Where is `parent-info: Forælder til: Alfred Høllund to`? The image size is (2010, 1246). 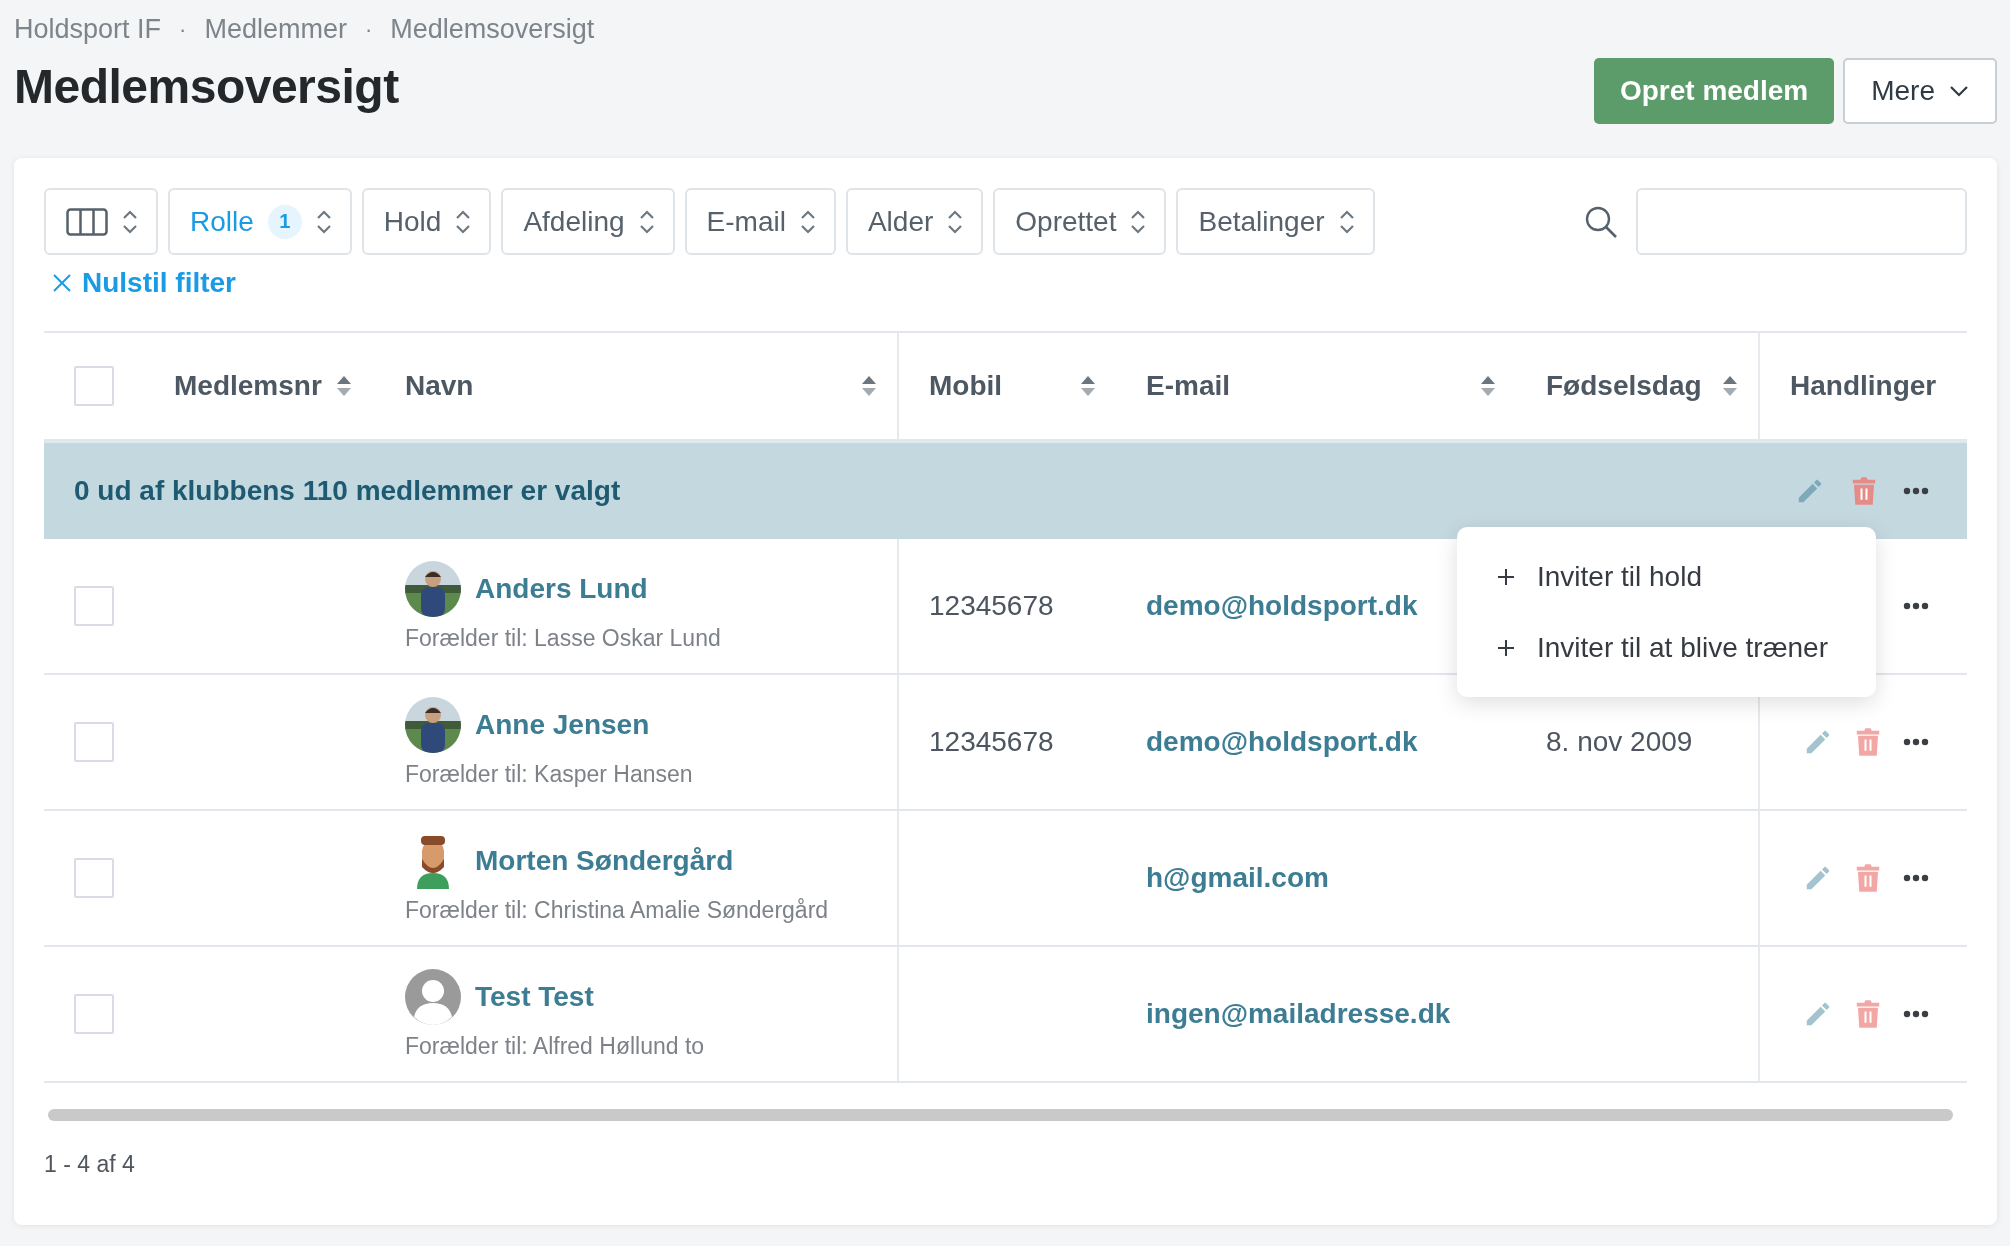
parent-info: Forælder til: Alfred Høllund to is located at coordinates (555, 1046).